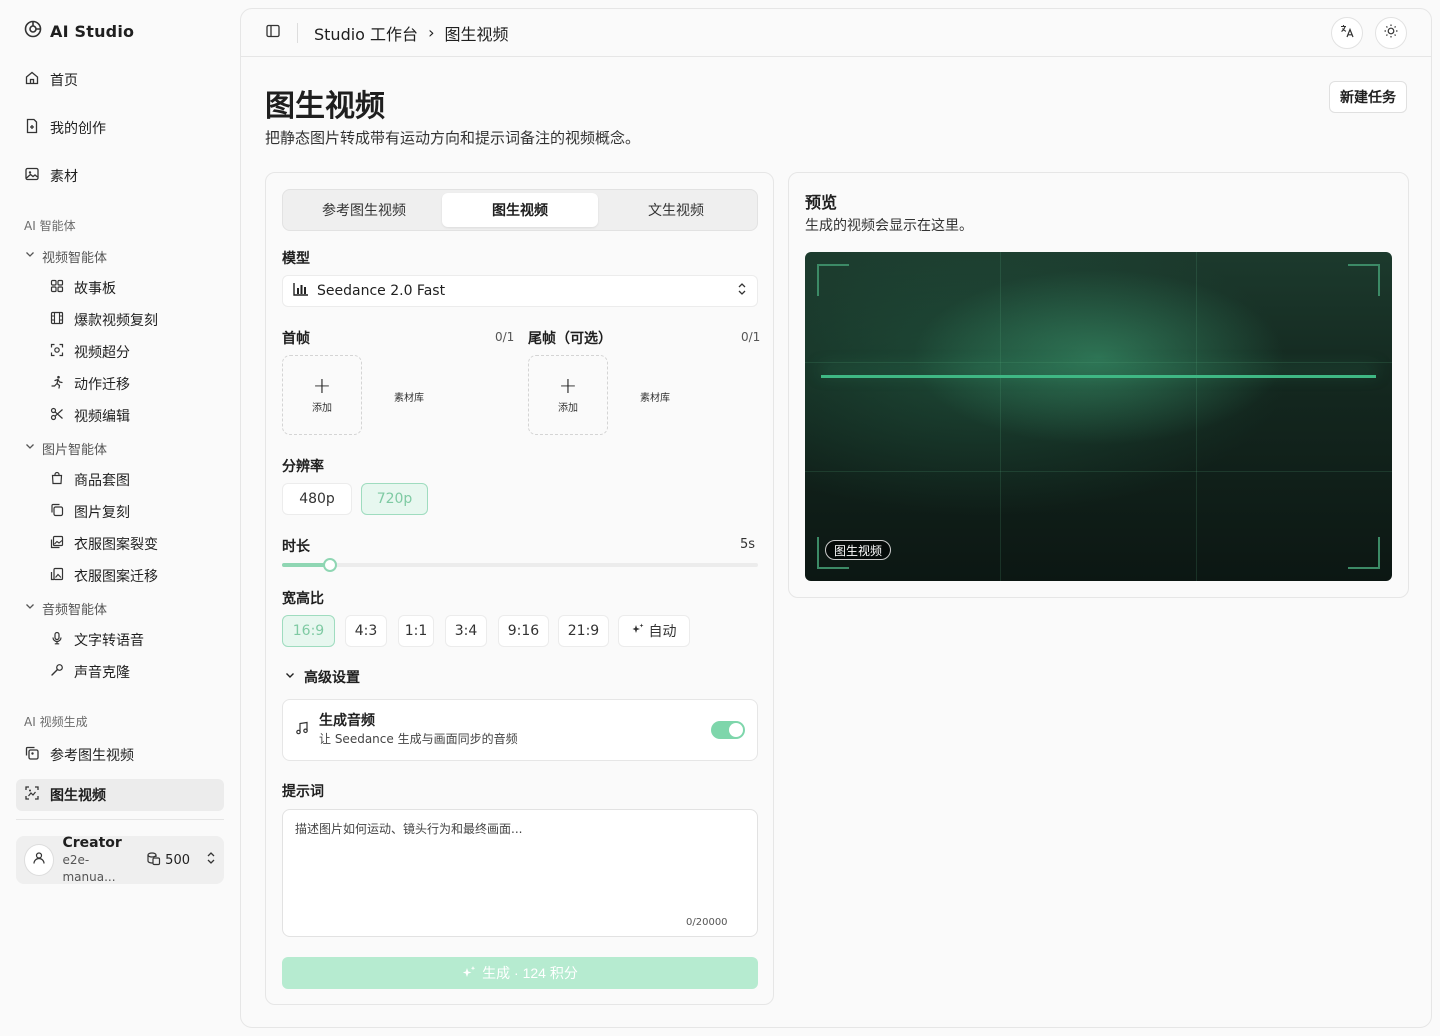 This screenshot has width=1440, height=1036. I want to click on generate-audio-title: 生成音频, so click(347, 721).